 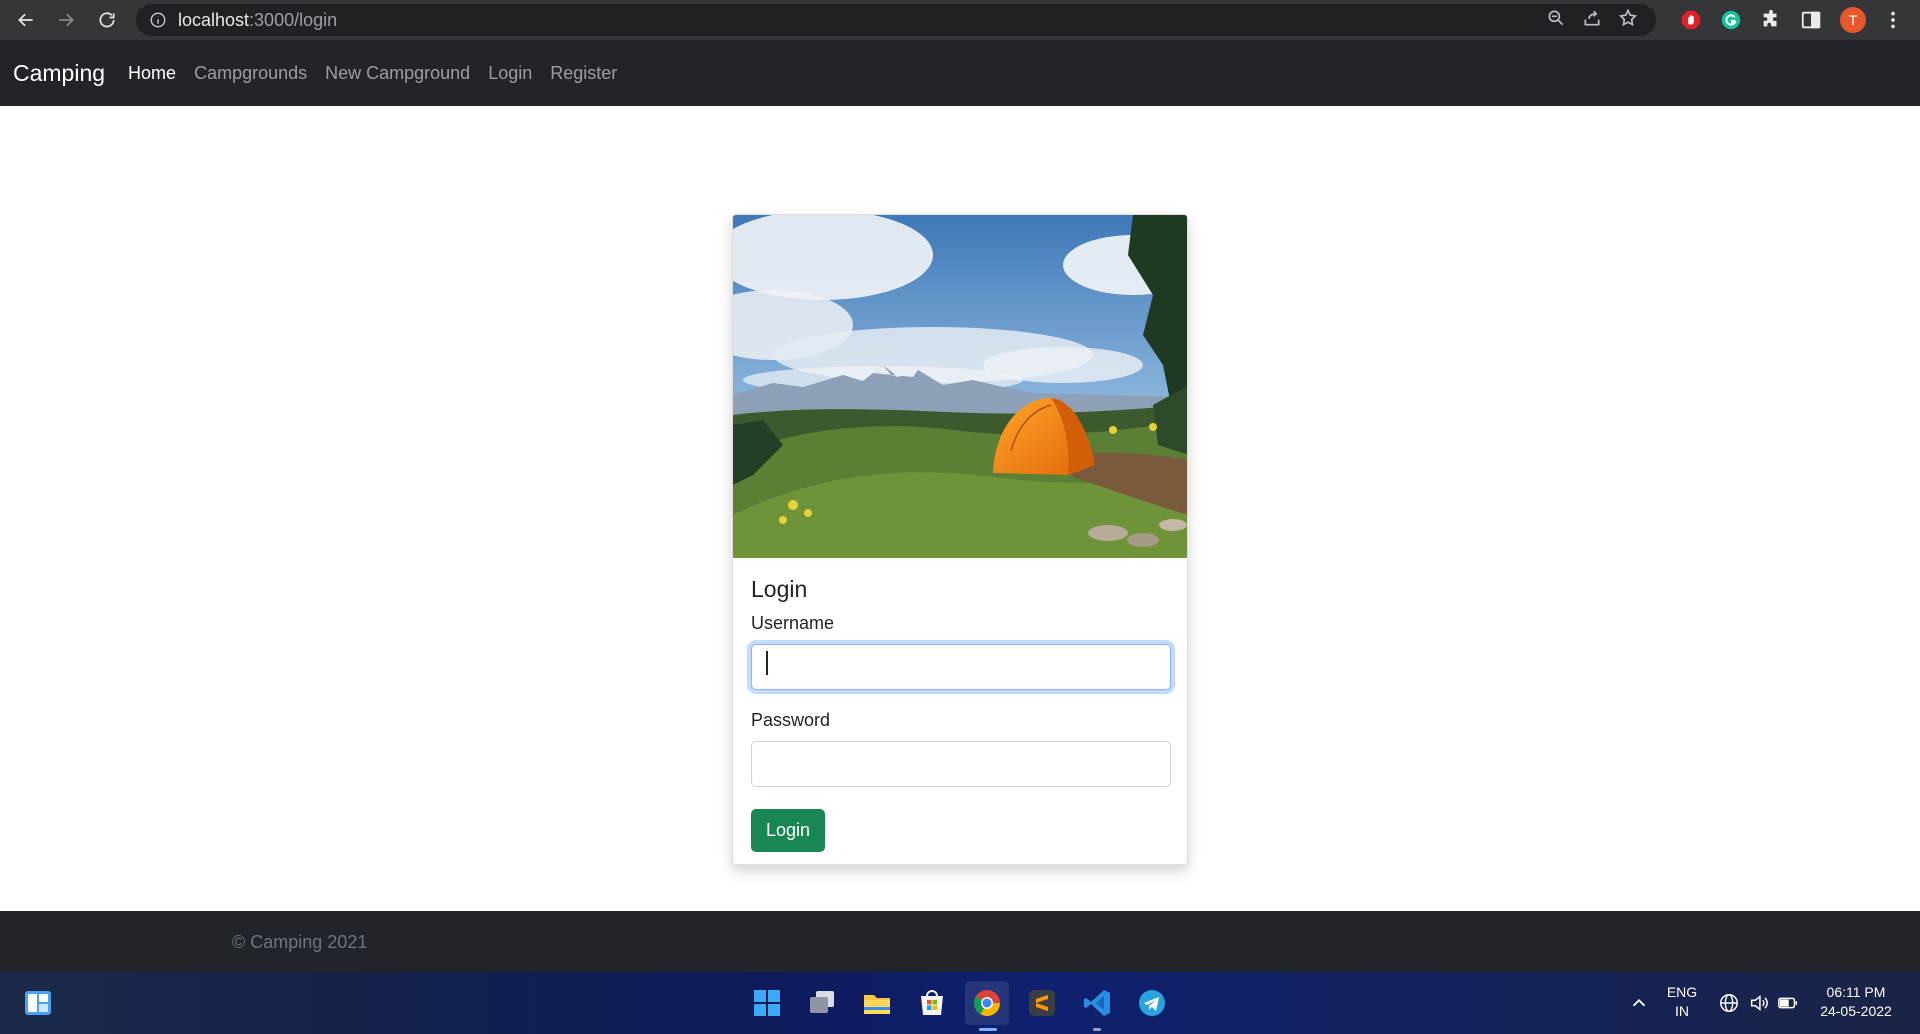 I want to click on profile-avatar: T, so click(x=1853, y=20).